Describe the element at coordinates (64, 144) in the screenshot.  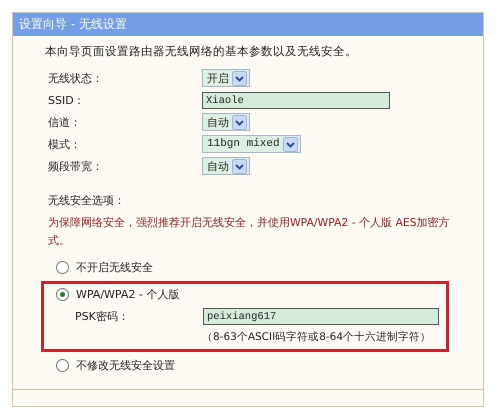
I see `field-label: 模式：` at that location.